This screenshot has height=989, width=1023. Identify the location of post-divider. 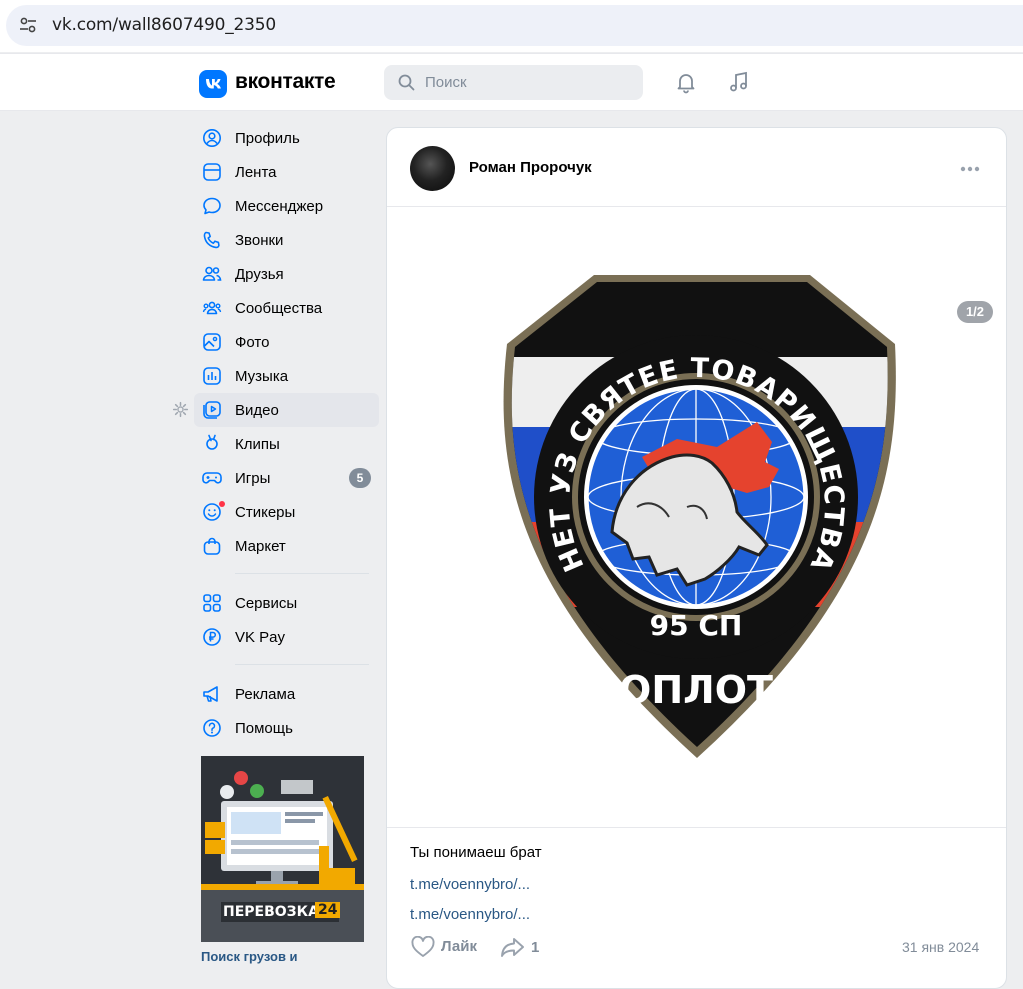
(696, 827).